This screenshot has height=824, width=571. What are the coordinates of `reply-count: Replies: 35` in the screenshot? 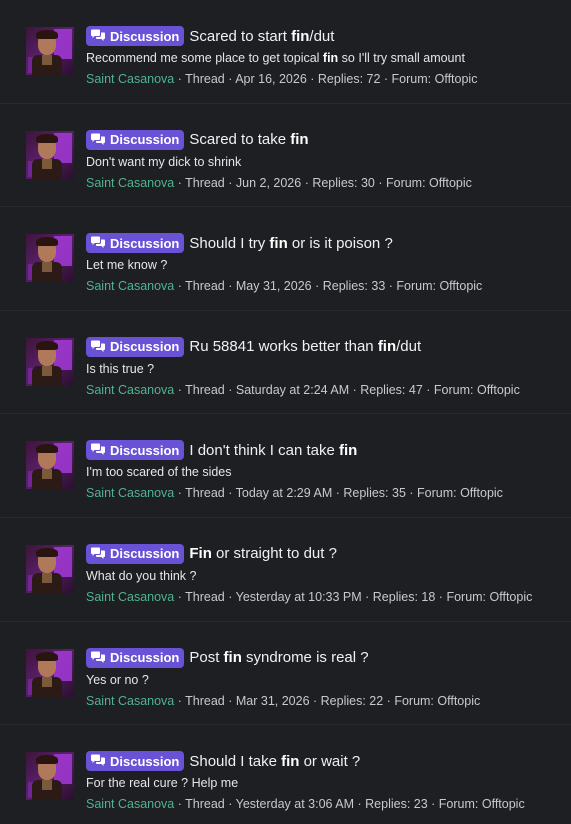 It's located at (374, 493).